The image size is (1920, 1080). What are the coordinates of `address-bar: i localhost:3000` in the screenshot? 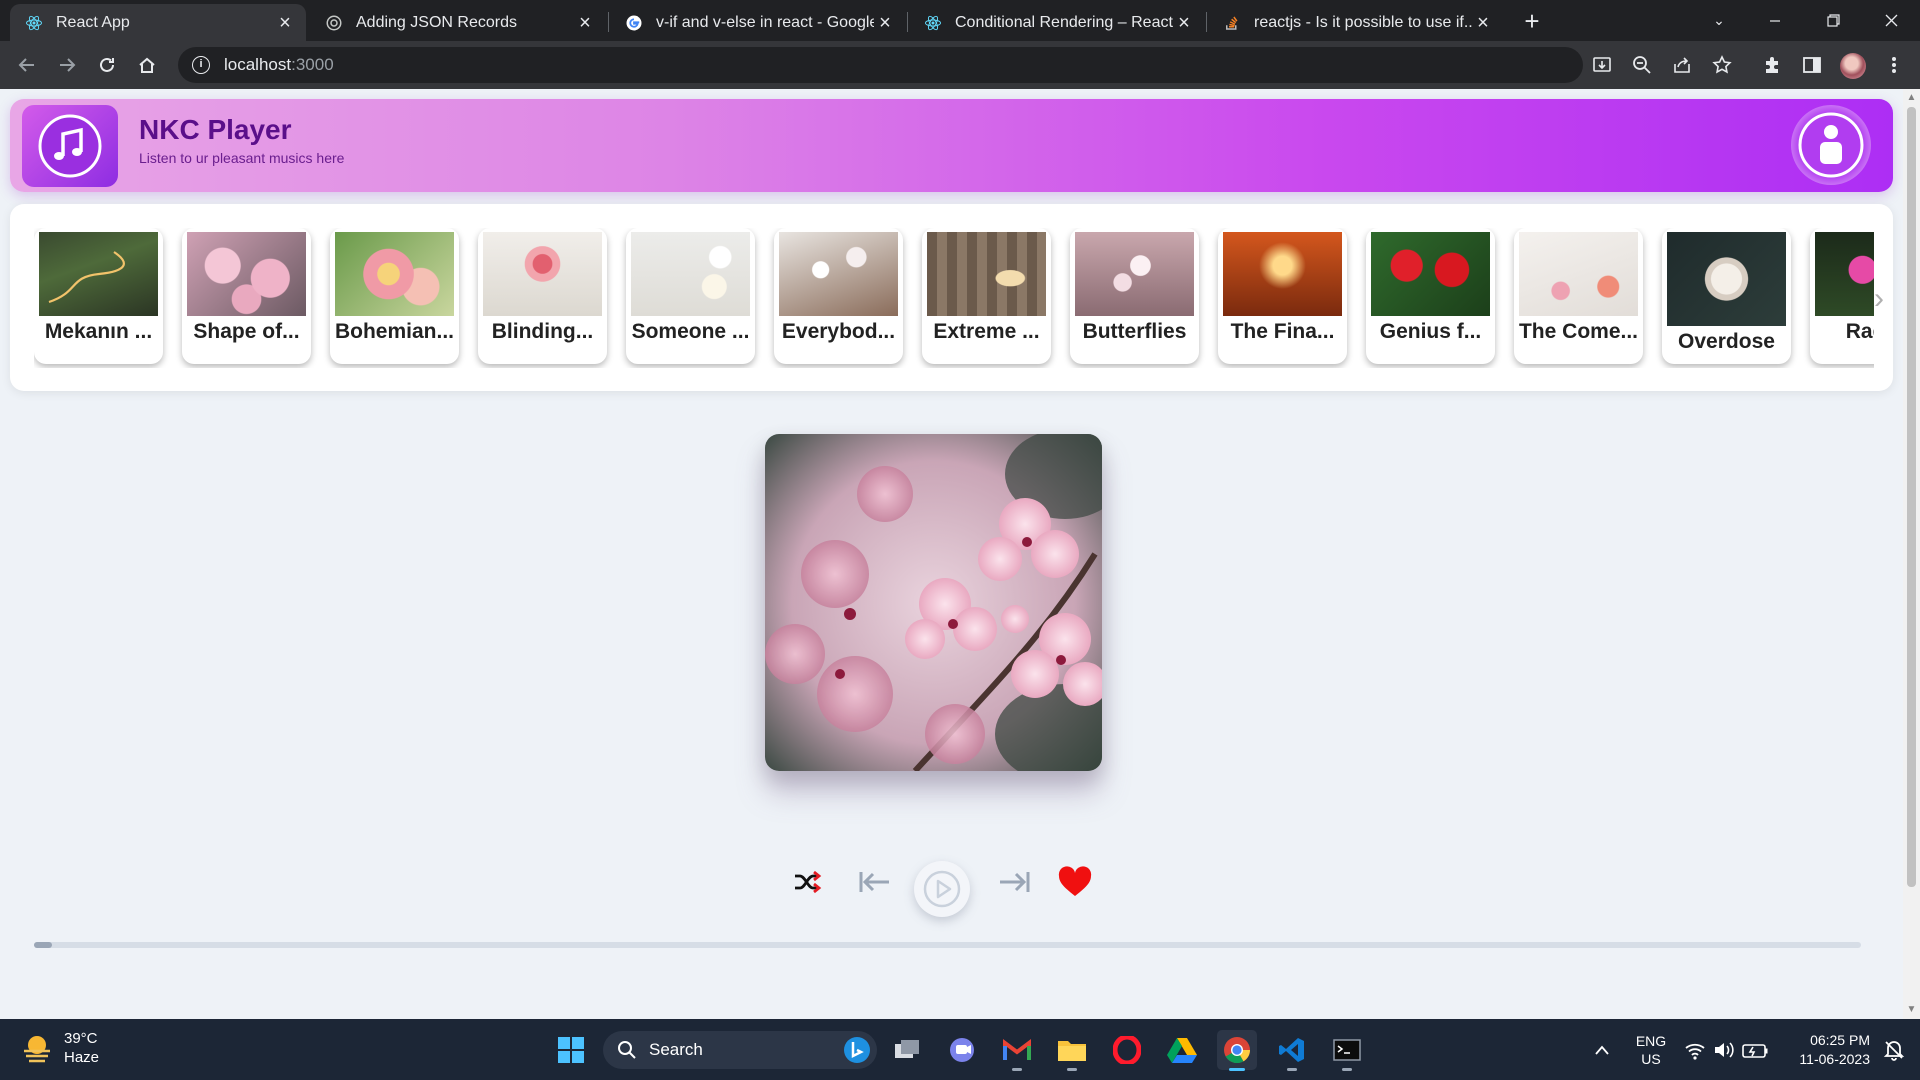 It's located at (880, 65).